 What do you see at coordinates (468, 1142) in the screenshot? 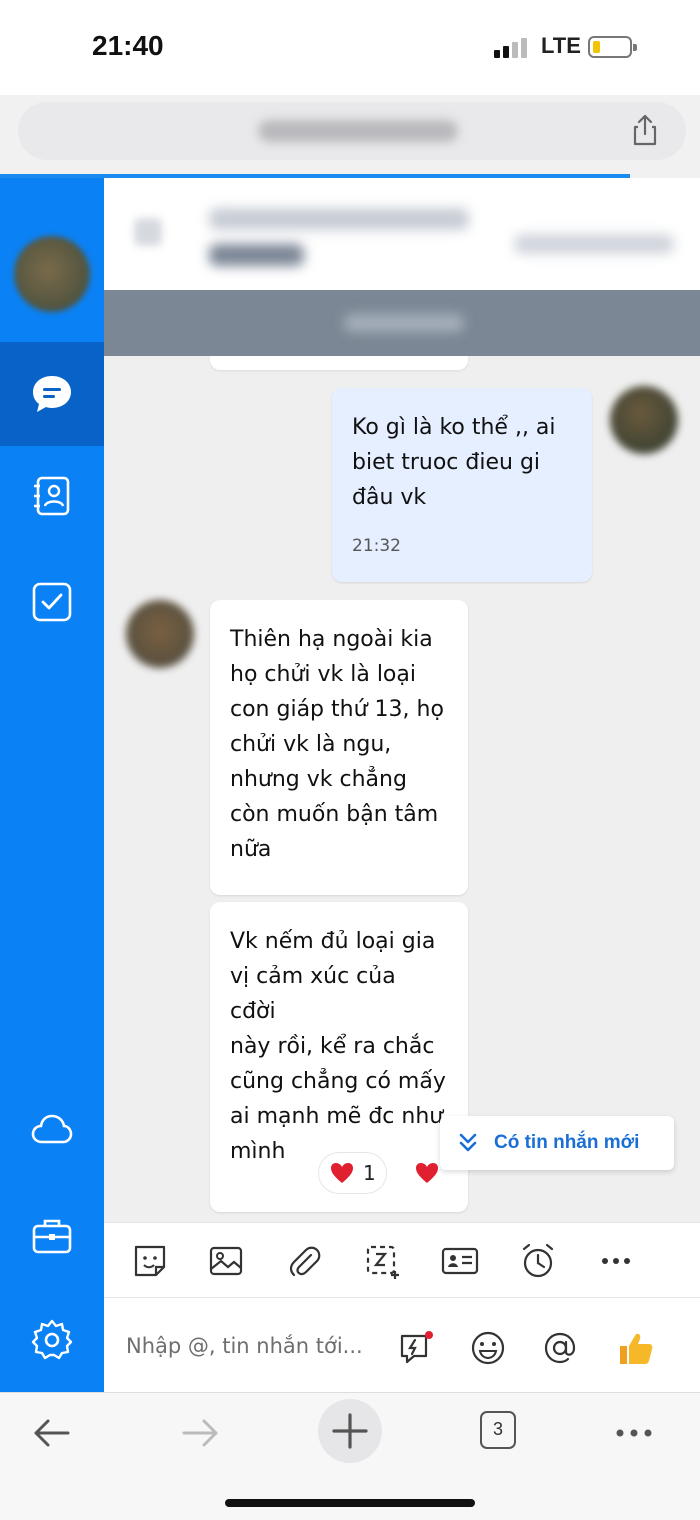
I see `chevron-double-down-icon` at bounding box center [468, 1142].